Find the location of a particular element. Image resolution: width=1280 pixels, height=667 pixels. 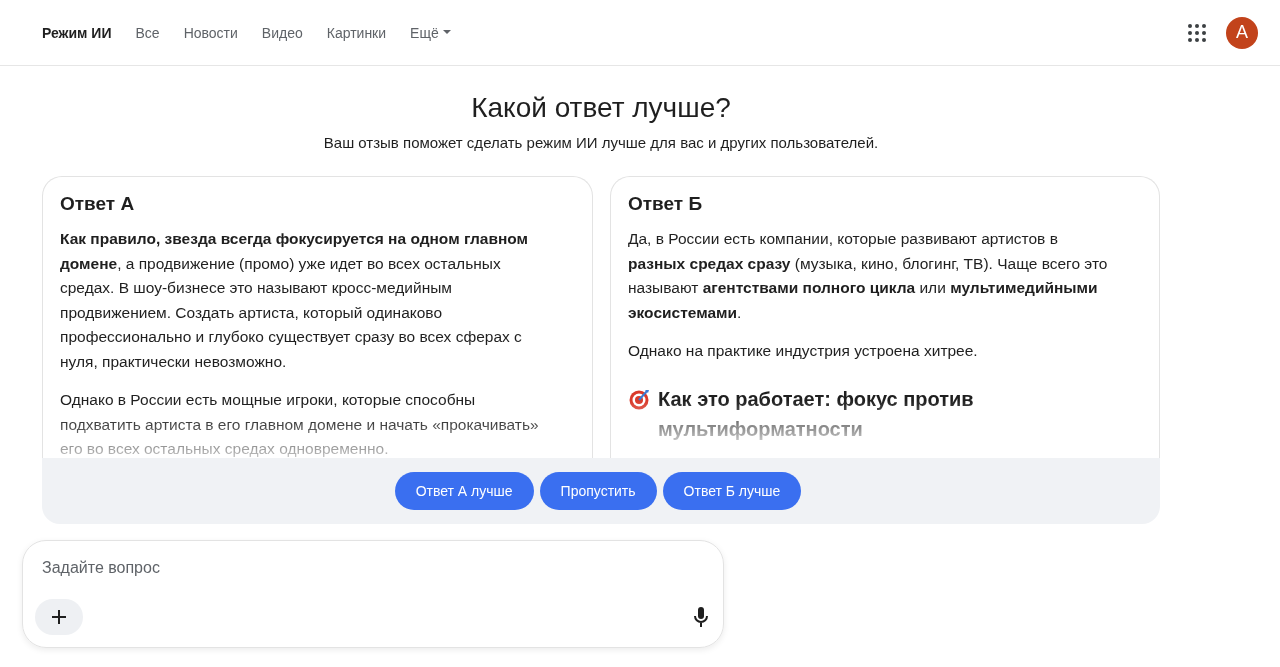

nav-tab: Режим ИИ is located at coordinates (77, 32).